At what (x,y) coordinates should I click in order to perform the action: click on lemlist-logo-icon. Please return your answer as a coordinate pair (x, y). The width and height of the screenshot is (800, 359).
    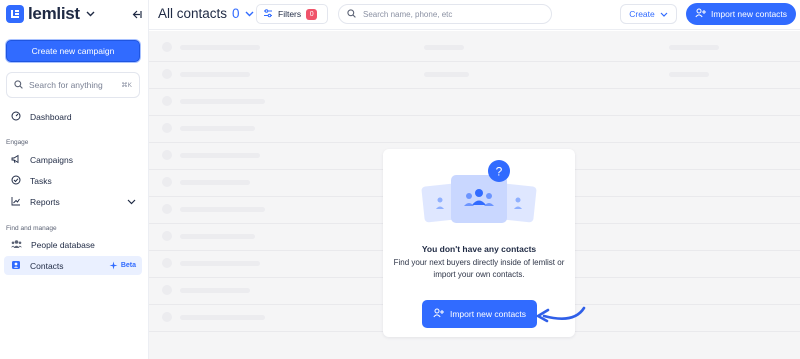
    Looking at the image, I should click on (15, 14).